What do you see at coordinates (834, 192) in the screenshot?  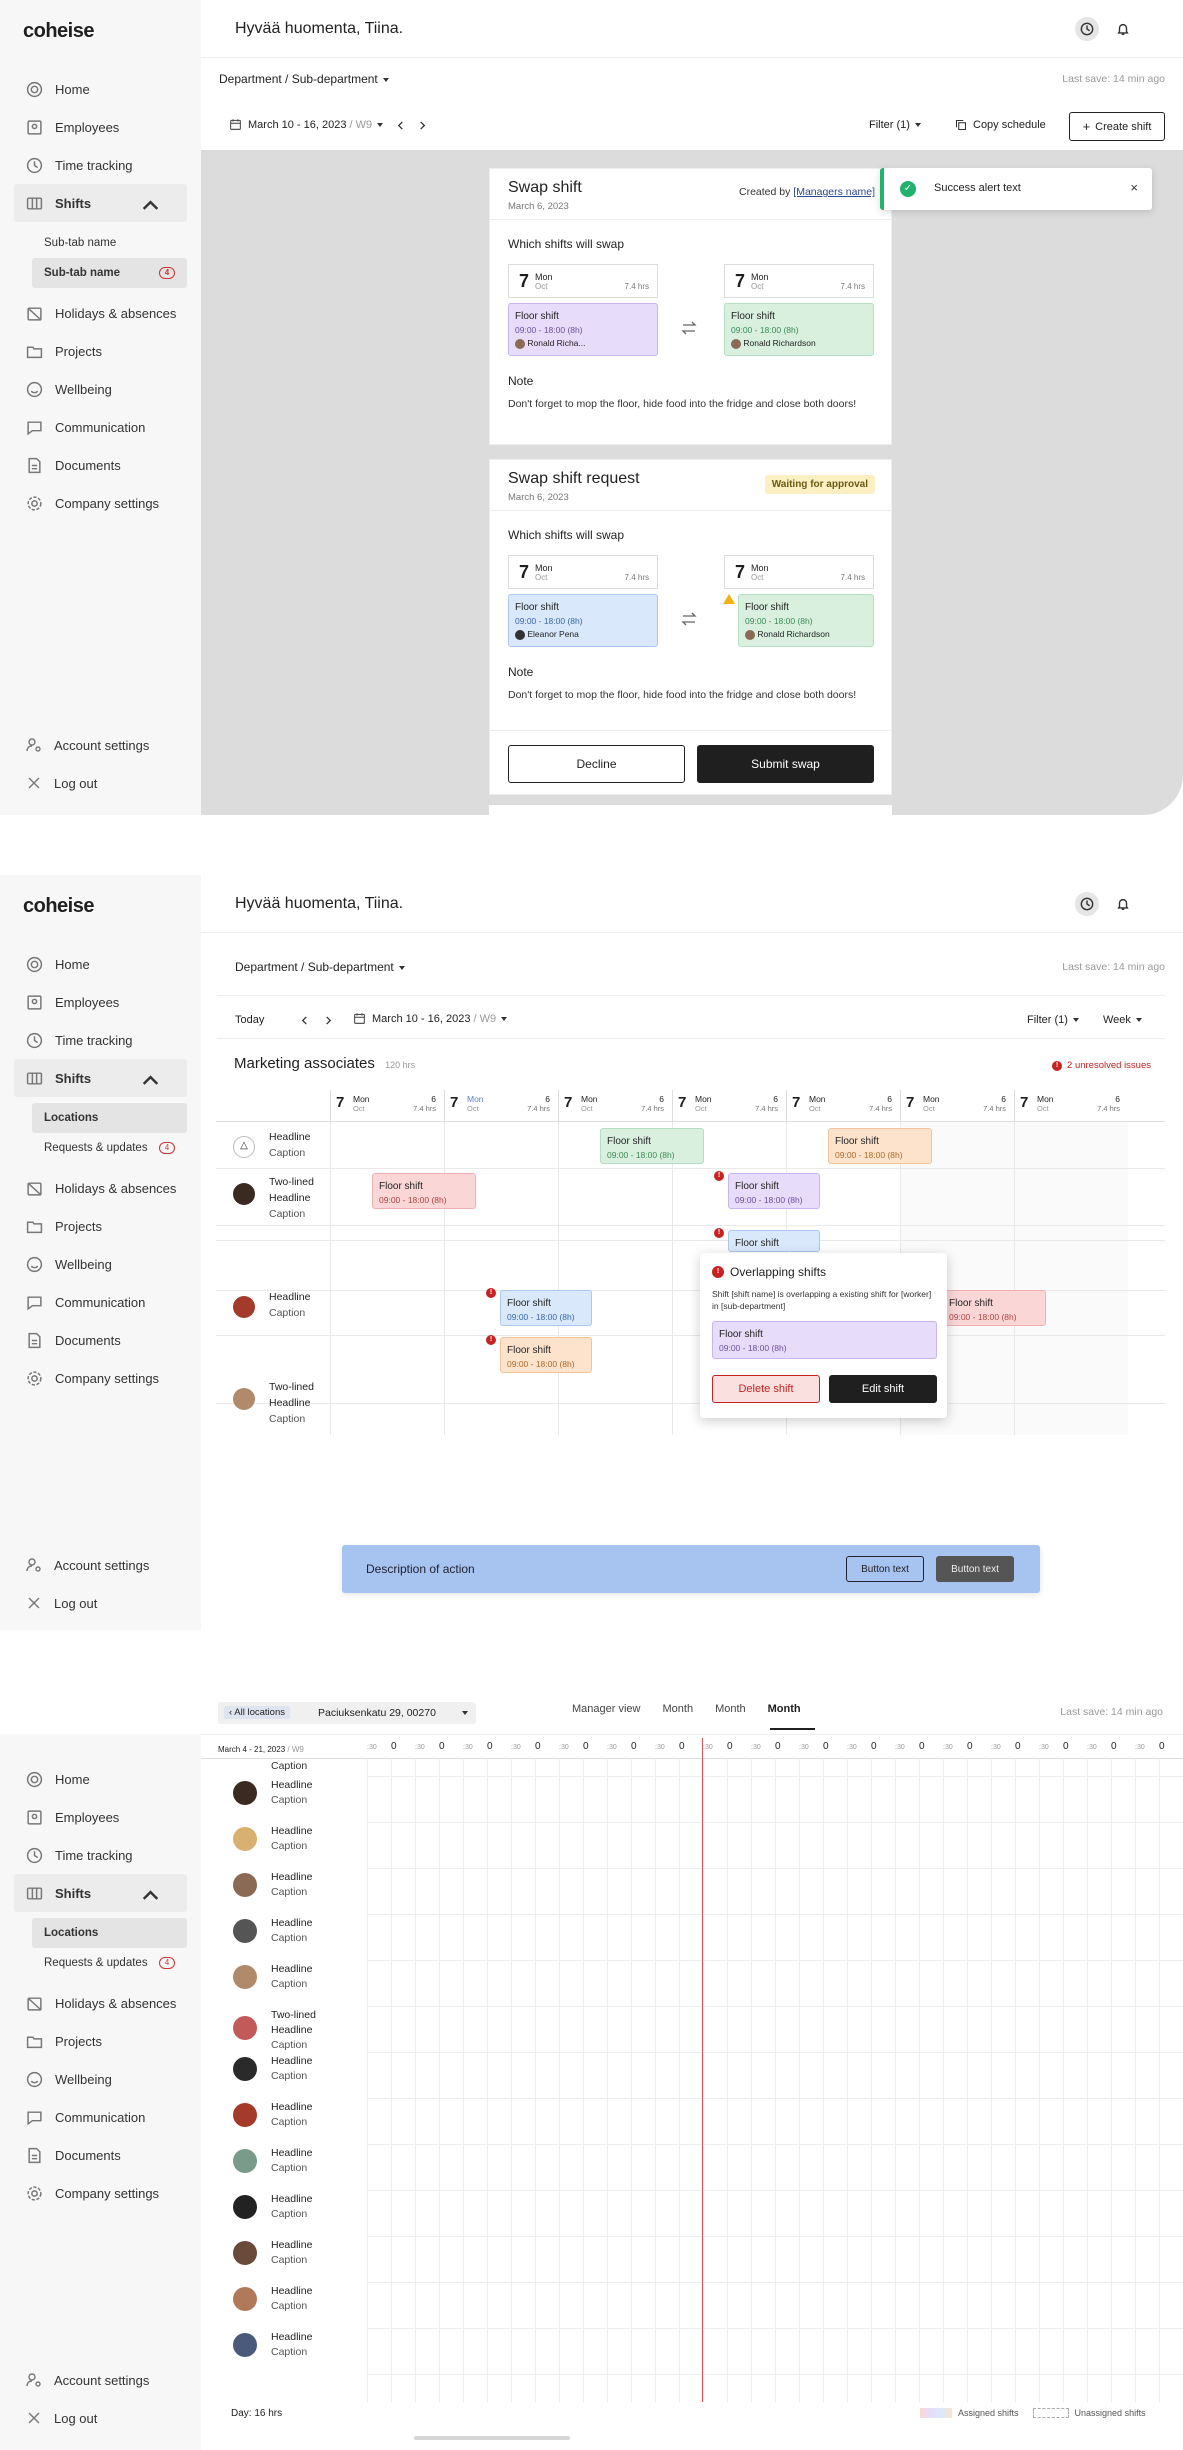 I see `manager-link: [Managers name]` at bounding box center [834, 192].